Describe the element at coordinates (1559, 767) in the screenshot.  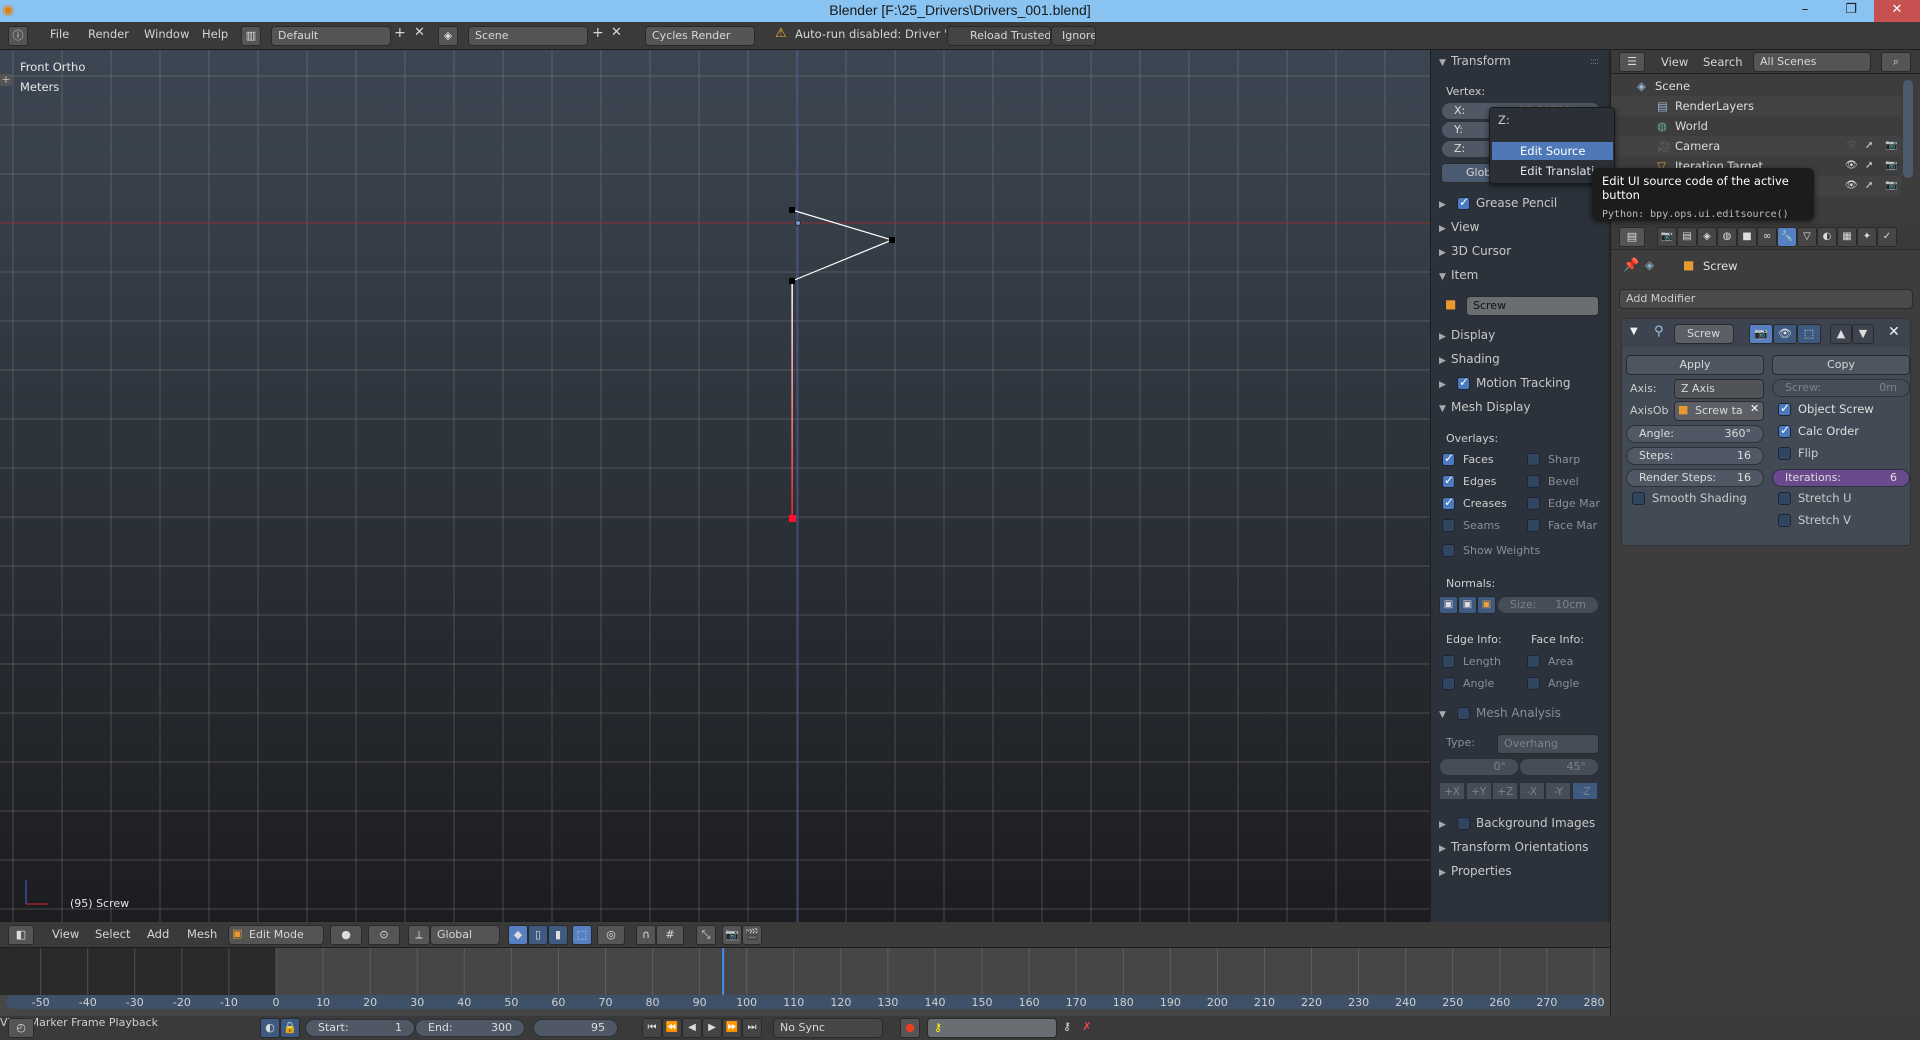
I see `analysis-max-field: 45°` at that location.